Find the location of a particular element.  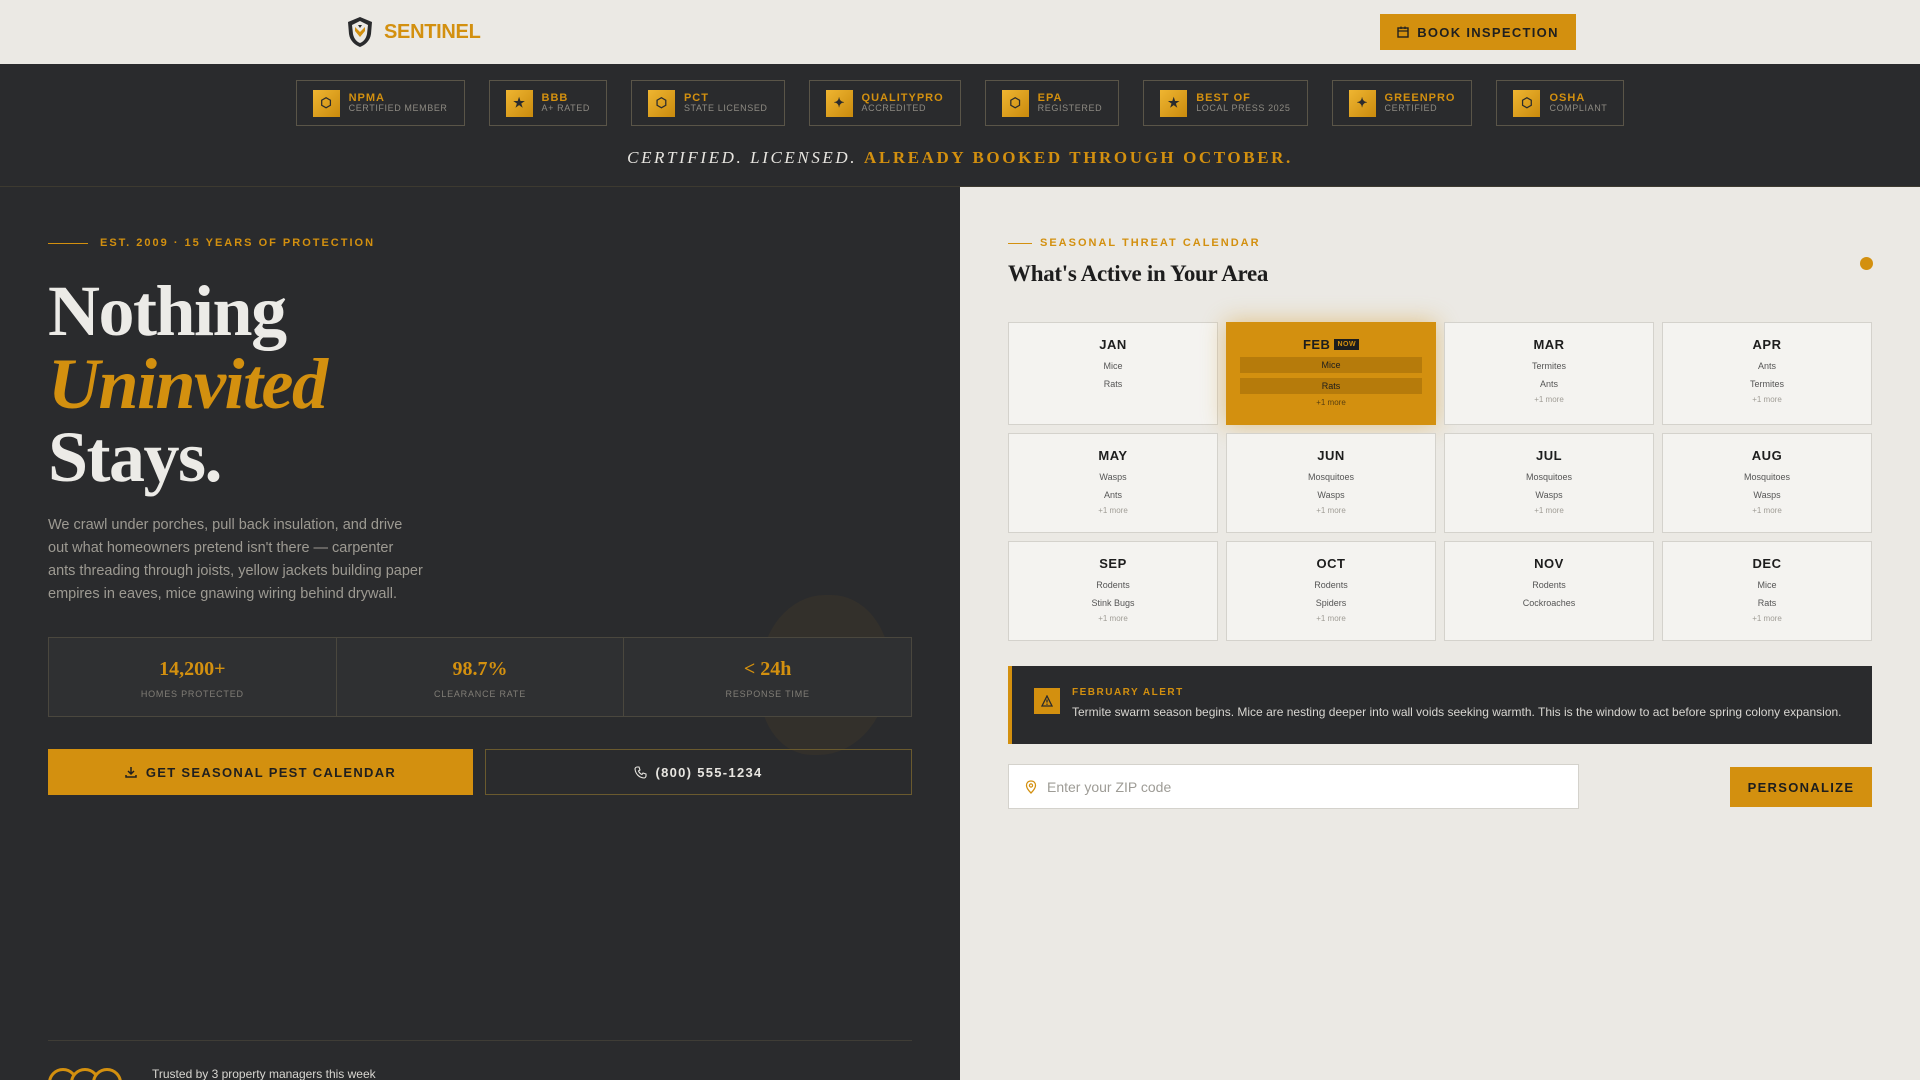

book-inspection-button: BOOK INSPECTION is located at coordinates (1478, 32).